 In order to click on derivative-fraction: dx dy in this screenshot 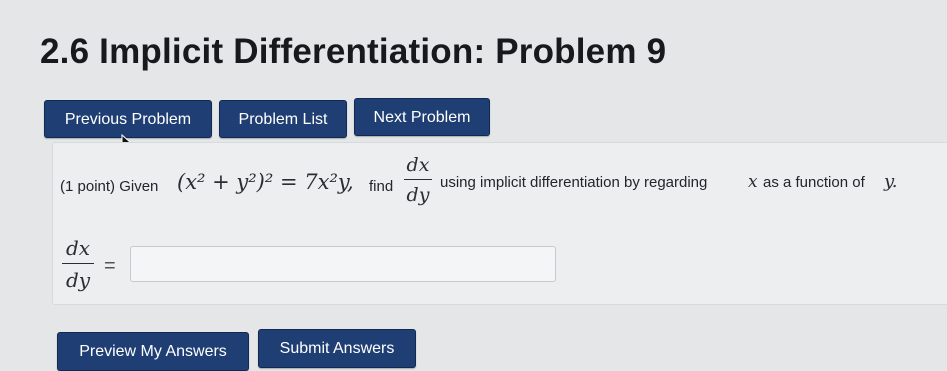, I will do `click(418, 180)`.